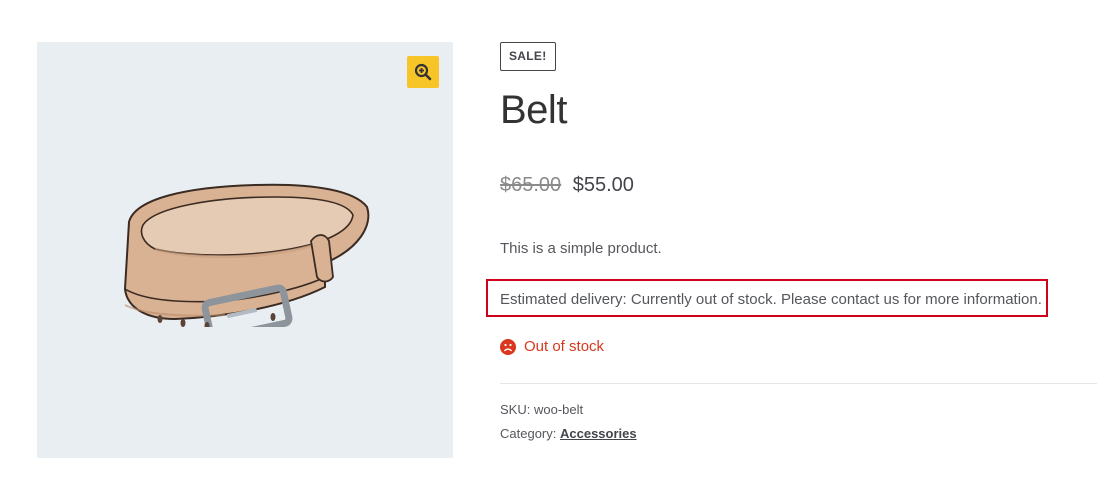  Describe the element at coordinates (598, 433) in the screenshot. I see `category-link: Accessories` at that location.